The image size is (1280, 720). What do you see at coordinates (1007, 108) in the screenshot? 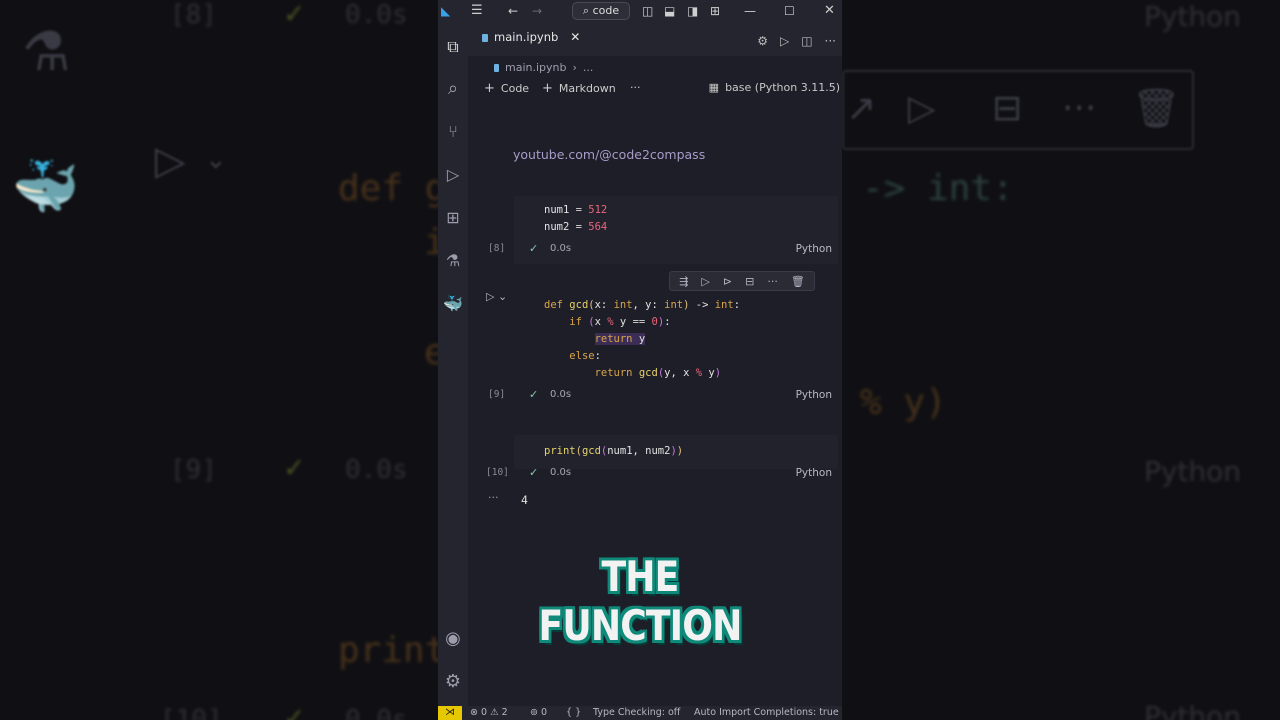
I see `bg-split-icon: ⊟` at bounding box center [1007, 108].